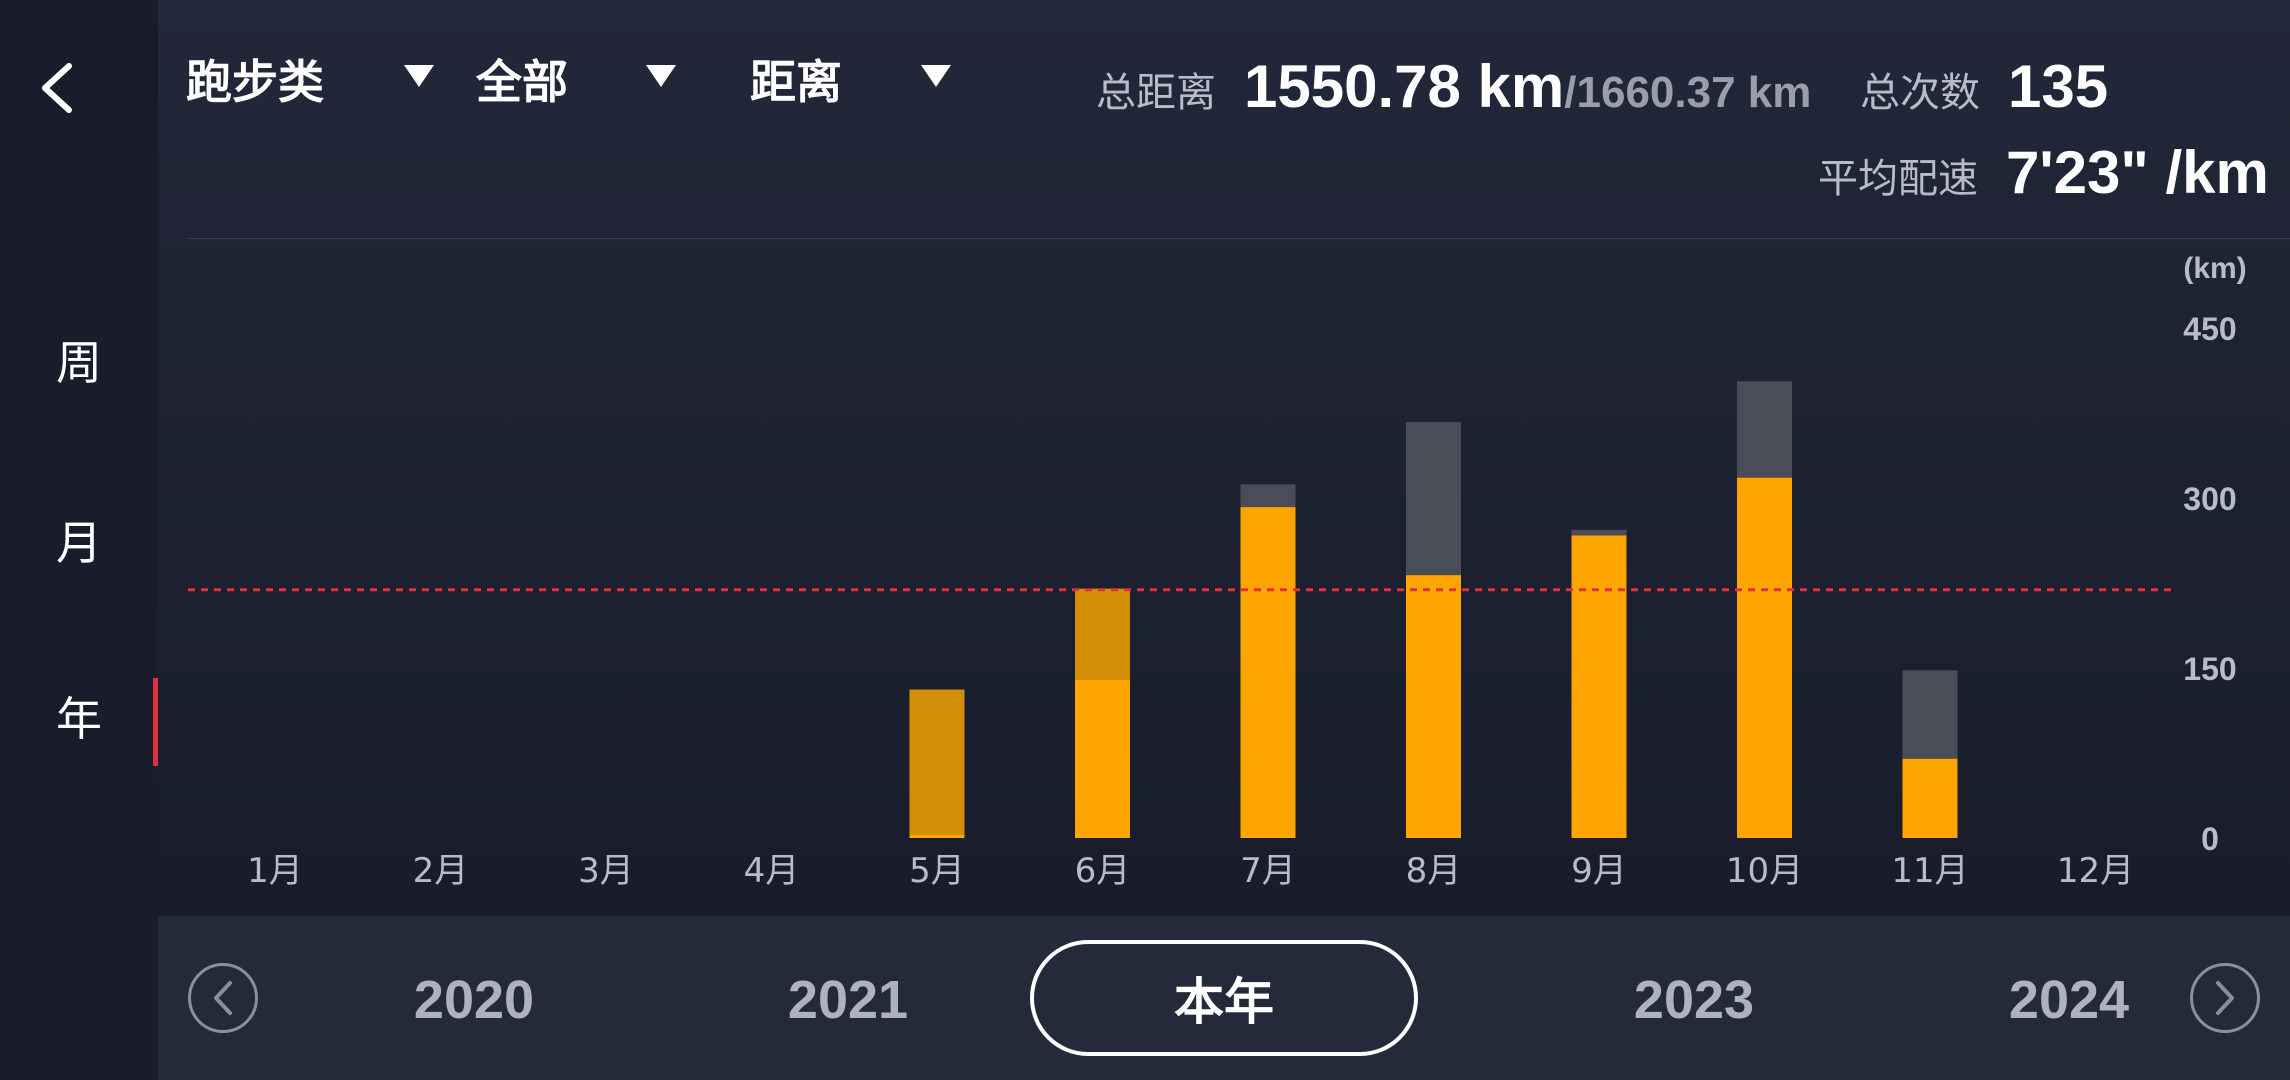 Image resolution: width=2290 pixels, height=1080 pixels. I want to click on prev-year-button, so click(223, 998).